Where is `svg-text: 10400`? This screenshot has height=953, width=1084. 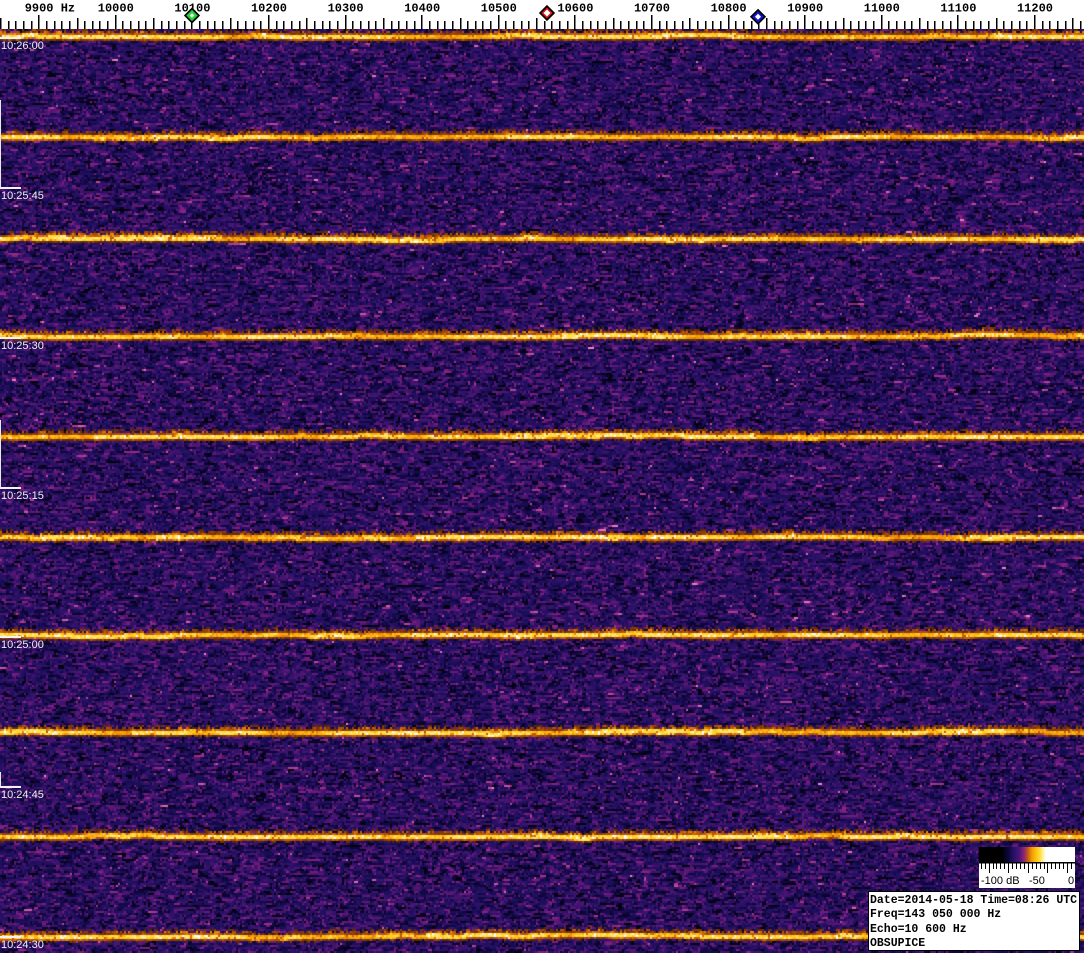
svg-text: 10400 is located at coordinates (422, 9).